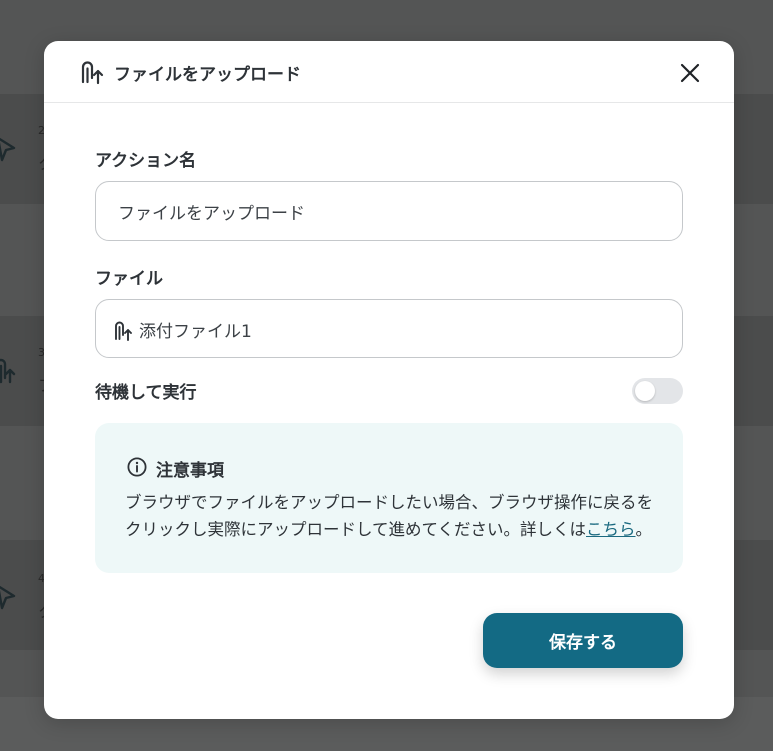 This screenshot has height=751, width=773. Describe the element at coordinates (583, 640) in the screenshot. I see `save-button: 保存する` at that location.